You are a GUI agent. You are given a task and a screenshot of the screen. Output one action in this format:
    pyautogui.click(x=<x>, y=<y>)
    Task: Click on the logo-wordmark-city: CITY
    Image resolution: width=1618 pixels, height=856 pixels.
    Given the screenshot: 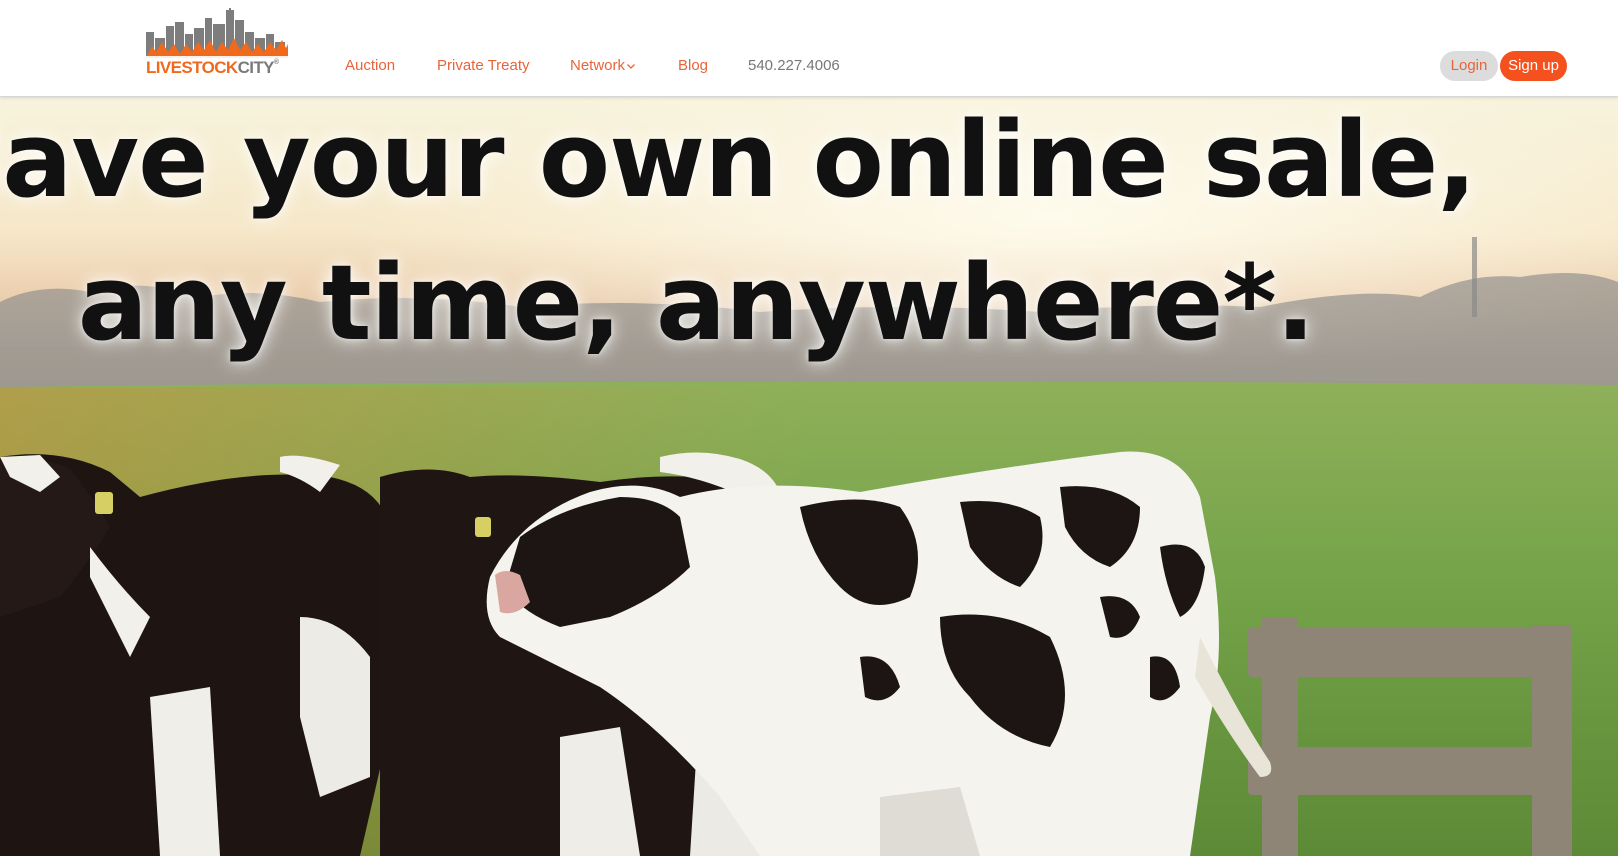 What is the action you would take?
    pyautogui.click(x=256, y=67)
    